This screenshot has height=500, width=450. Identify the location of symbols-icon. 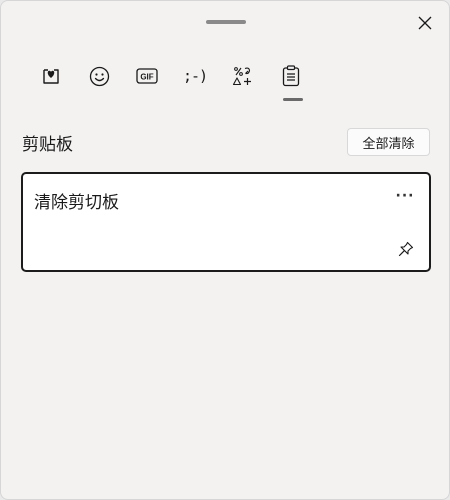
(243, 76).